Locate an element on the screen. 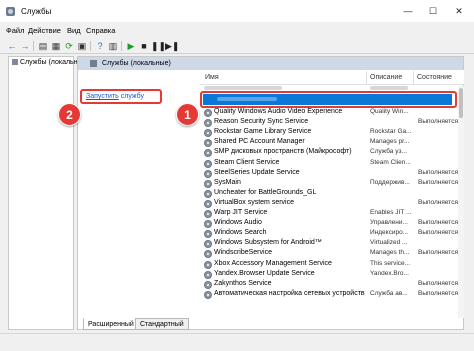 This screenshot has width=474, height=351. stop-icon: ■ is located at coordinates (144, 46).